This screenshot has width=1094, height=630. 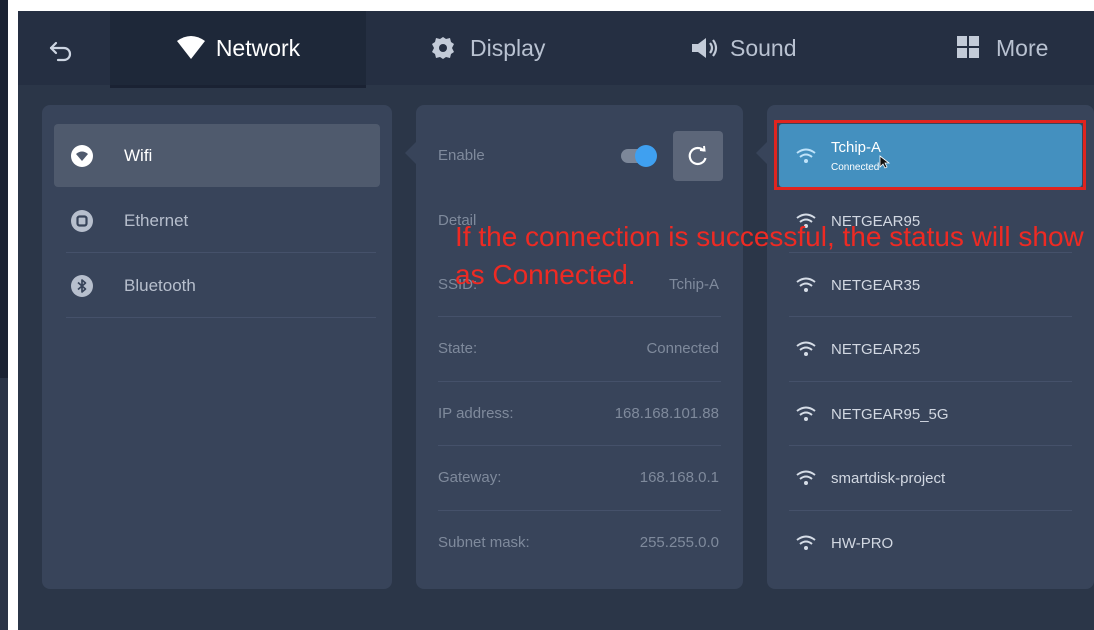 What do you see at coordinates (763, 47) in the screenshot?
I see `tab-label: Sound` at bounding box center [763, 47].